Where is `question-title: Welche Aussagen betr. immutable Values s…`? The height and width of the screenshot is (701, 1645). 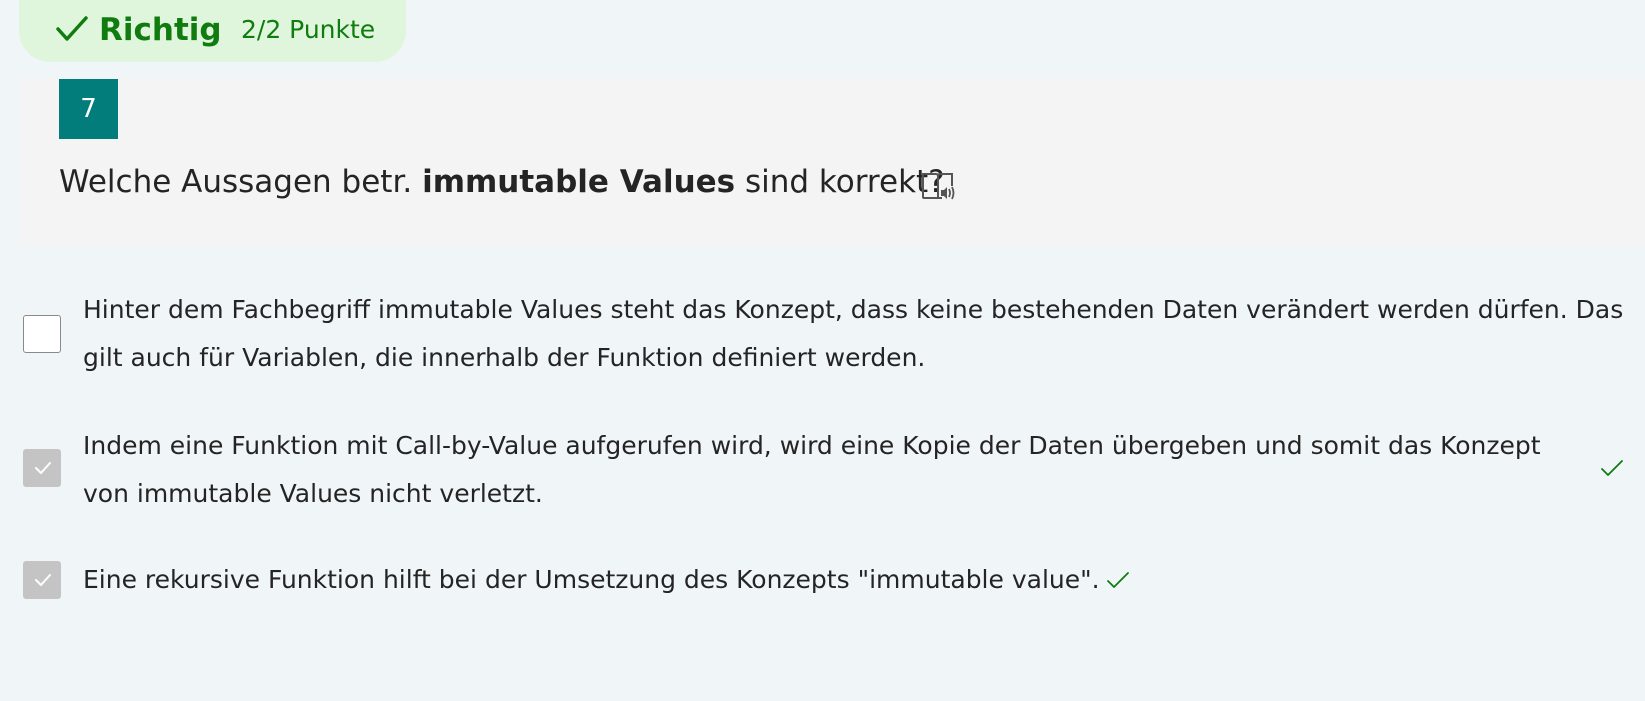 question-title: Welche Aussagen betr. immutable Values s… is located at coordinates (502, 182).